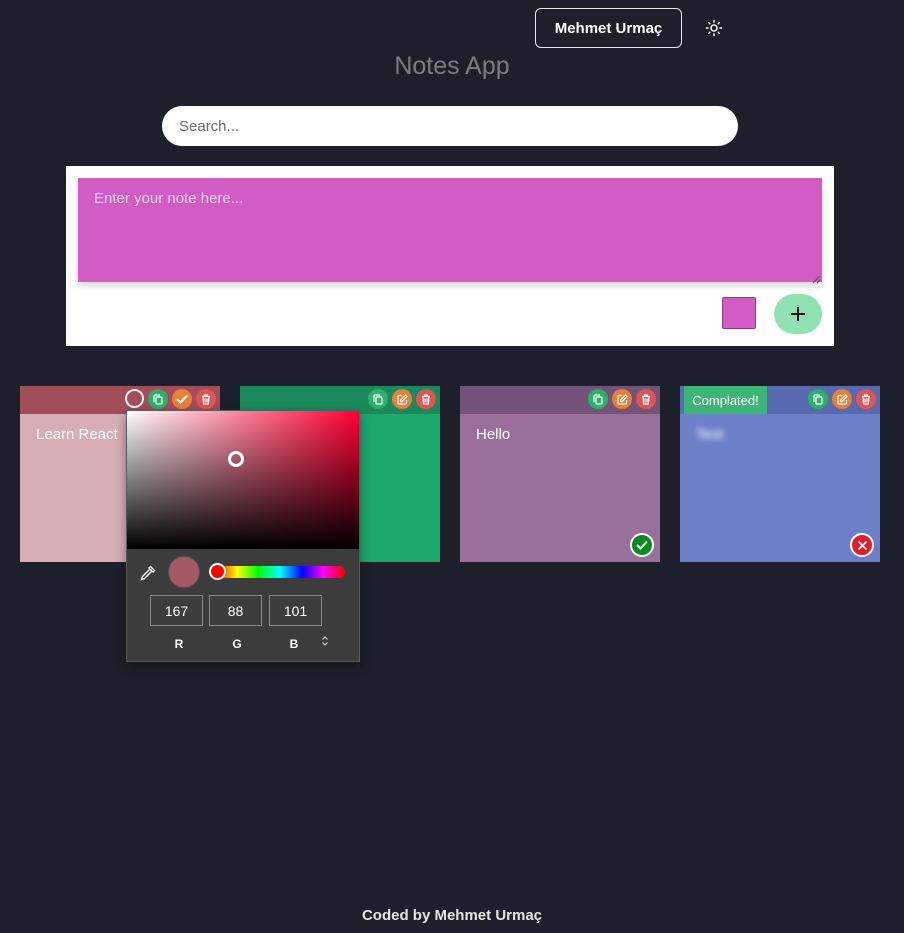  What do you see at coordinates (452, 915) in the screenshot?
I see `footer-credit: Coded by Mehmet Urmaç` at bounding box center [452, 915].